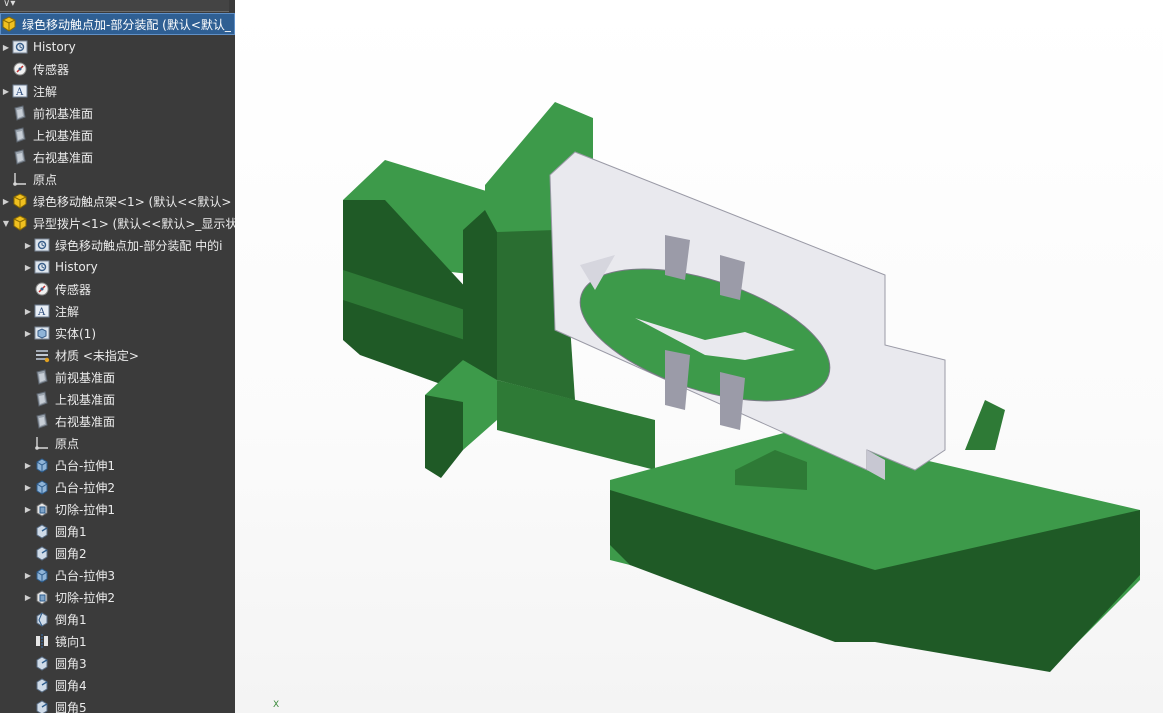 This screenshot has height=713, width=1163. Describe the element at coordinates (117, 487) in the screenshot. I see `tree-item: ▶ 凸台-拉伸2` at that location.